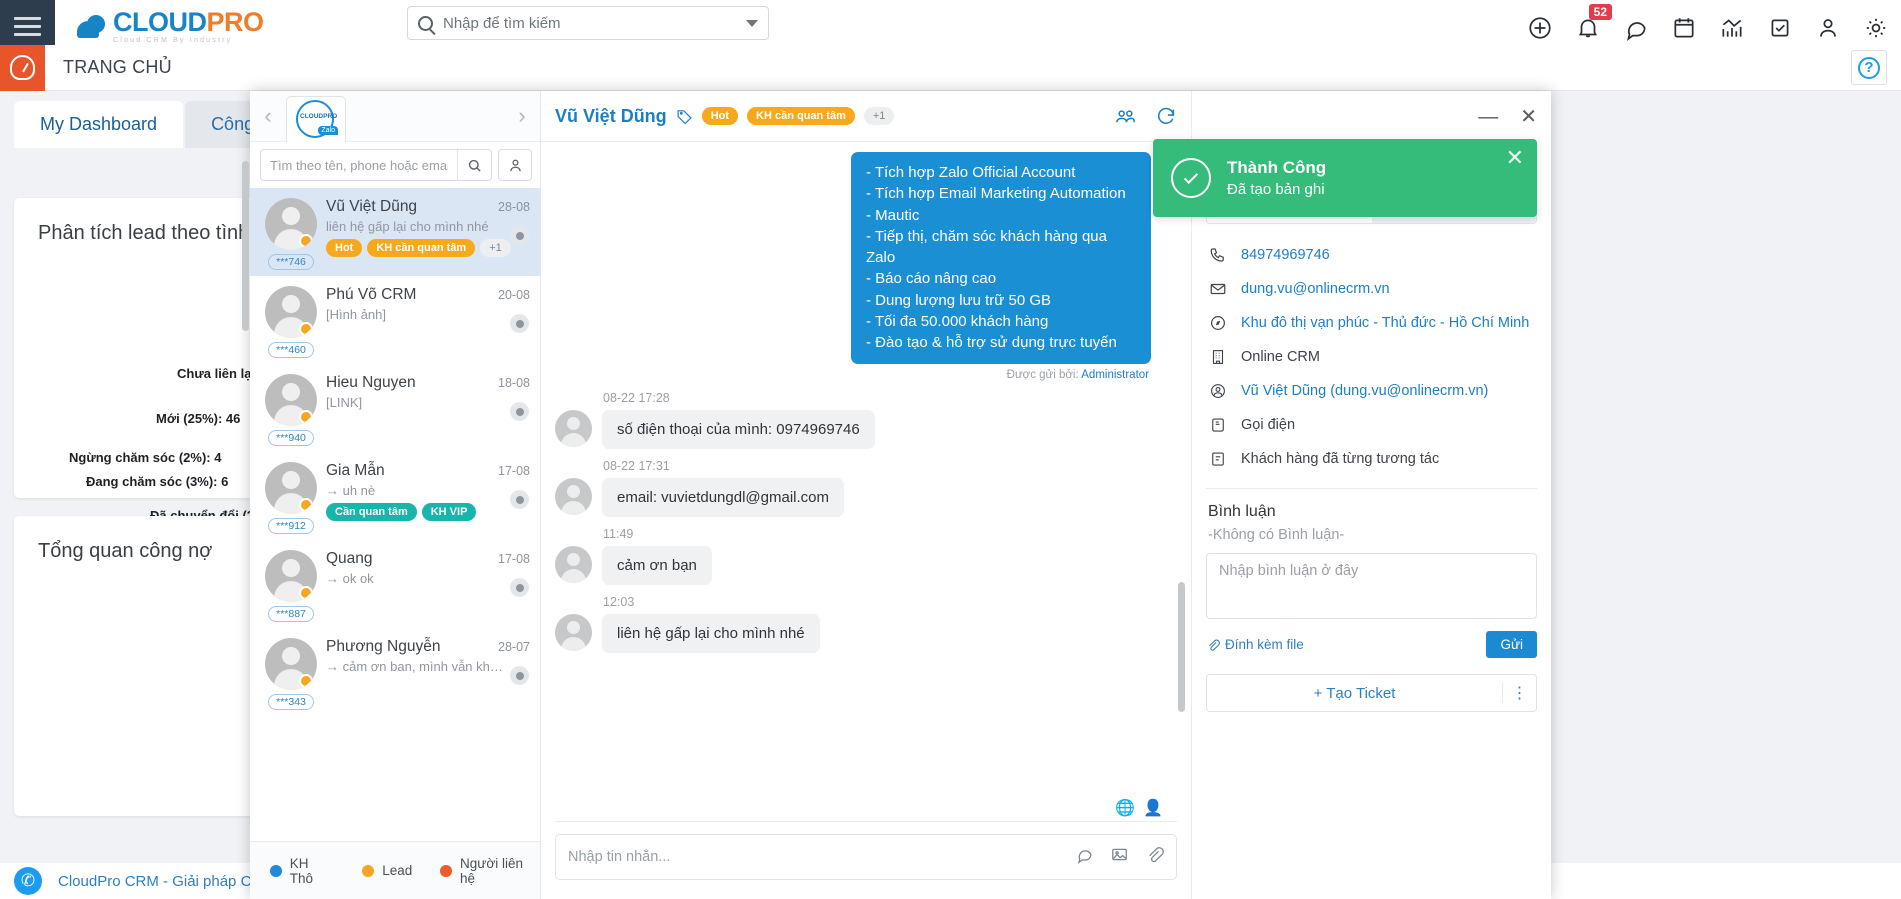 The height and width of the screenshot is (899, 1901). What do you see at coordinates (268, 116) in the screenshot?
I see `prev-channel-icon: ‹` at bounding box center [268, 116].